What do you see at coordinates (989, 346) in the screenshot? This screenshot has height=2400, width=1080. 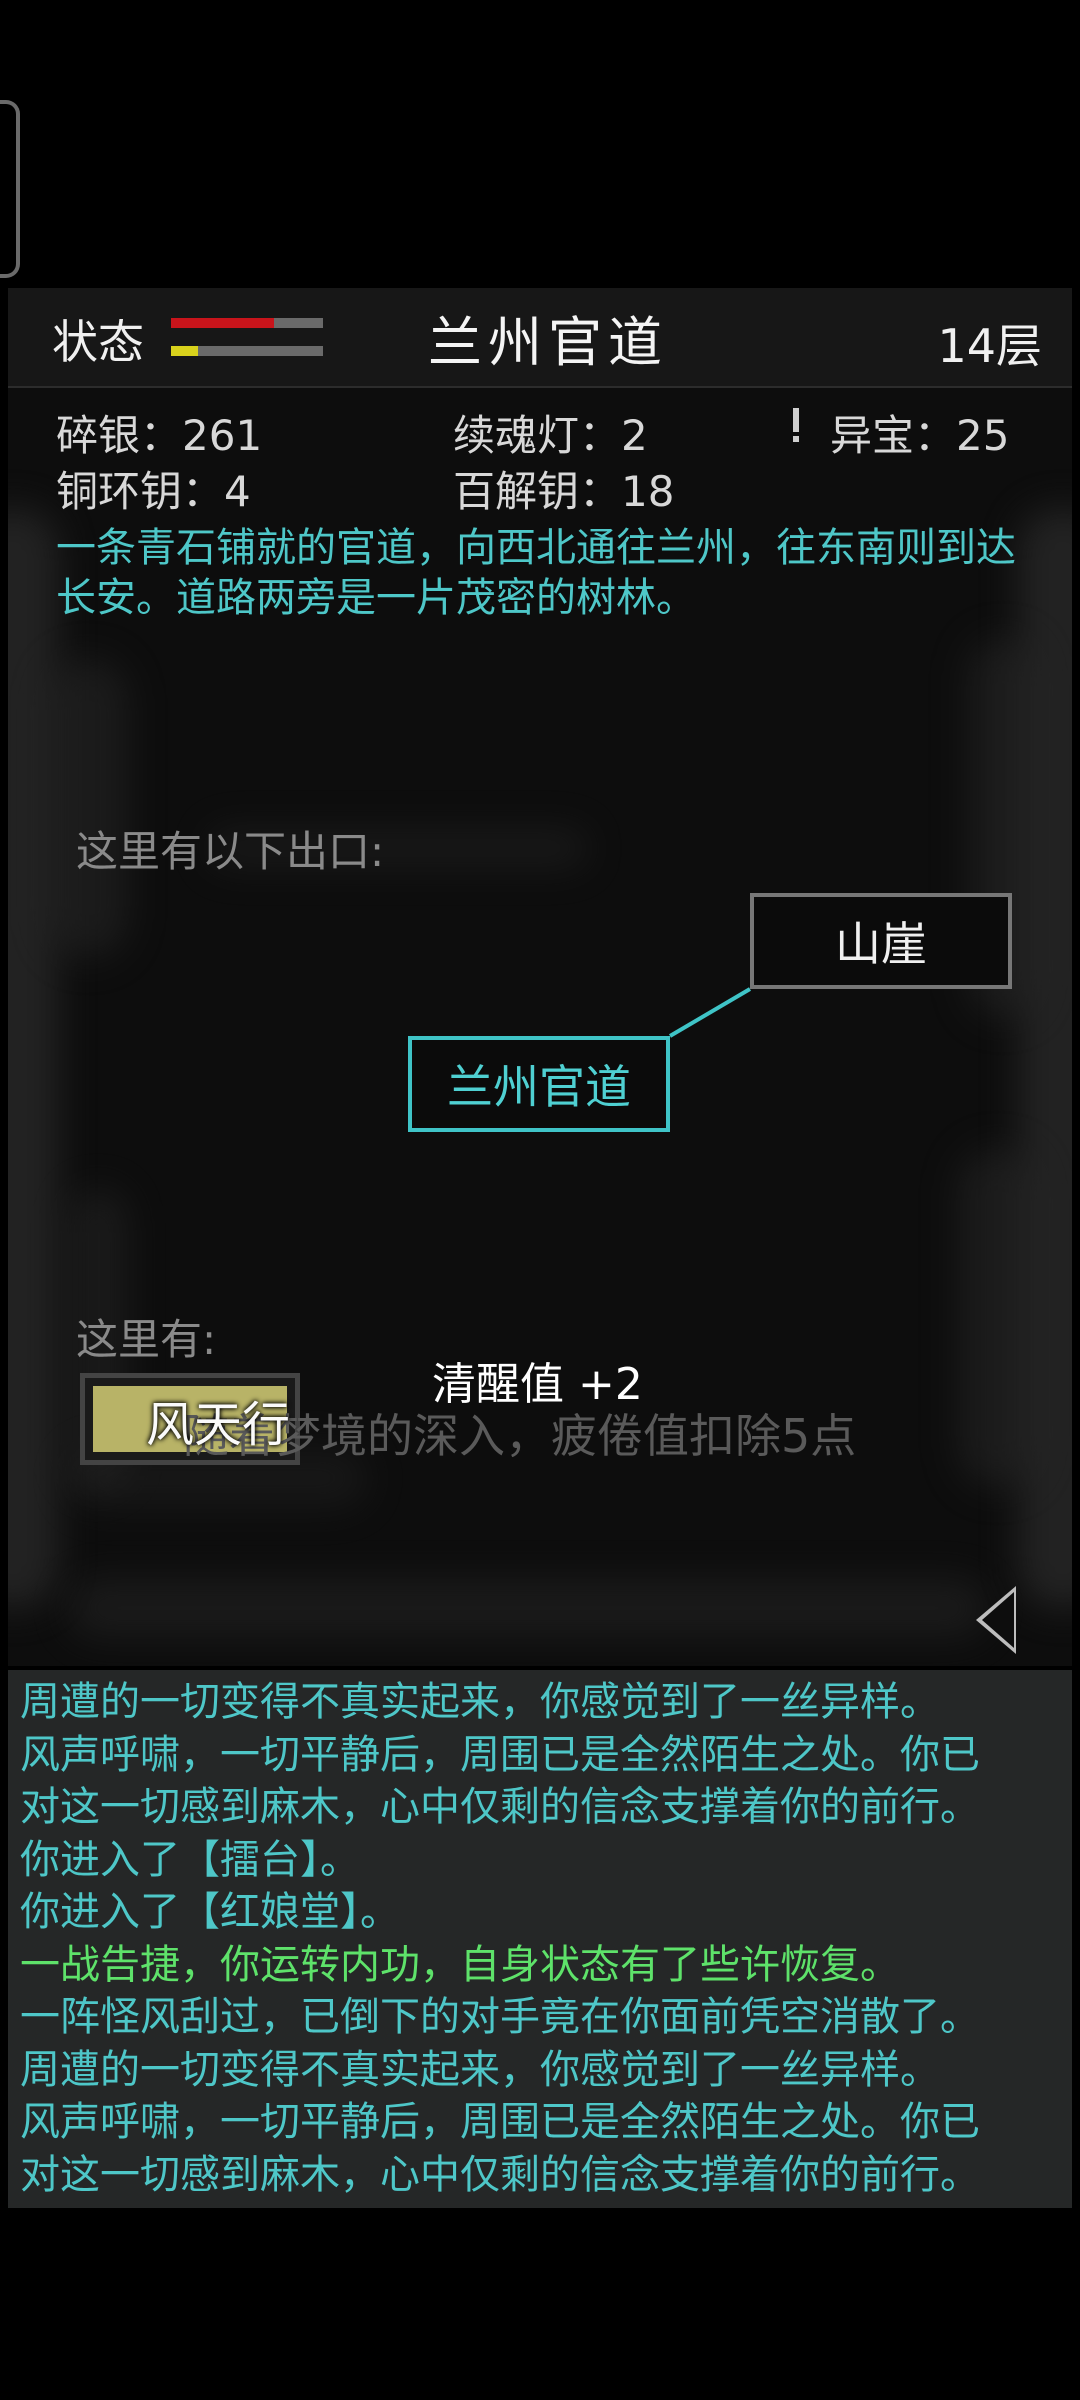 I see `floor-label: 14层` at bounding box center [989, 346].